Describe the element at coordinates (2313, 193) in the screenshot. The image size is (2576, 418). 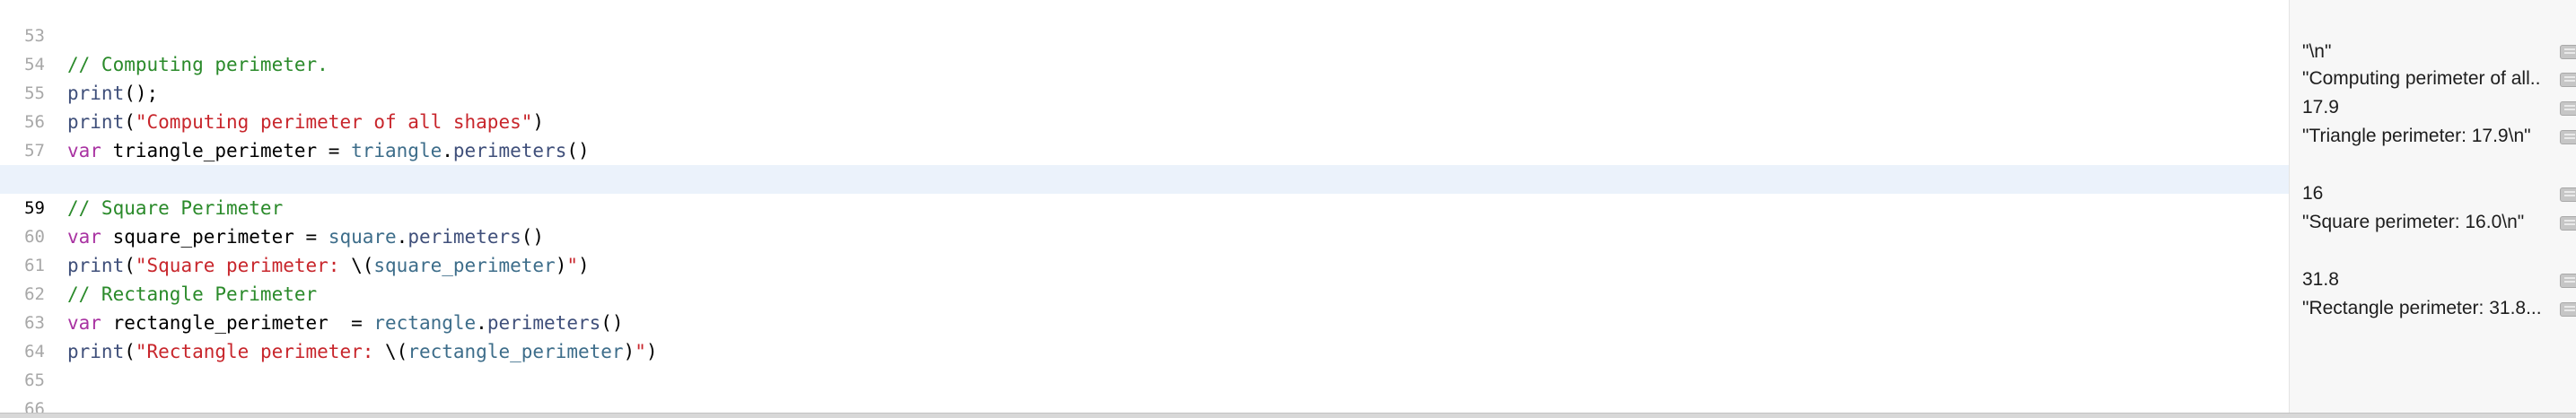
I see `result-value: 16` at that location.